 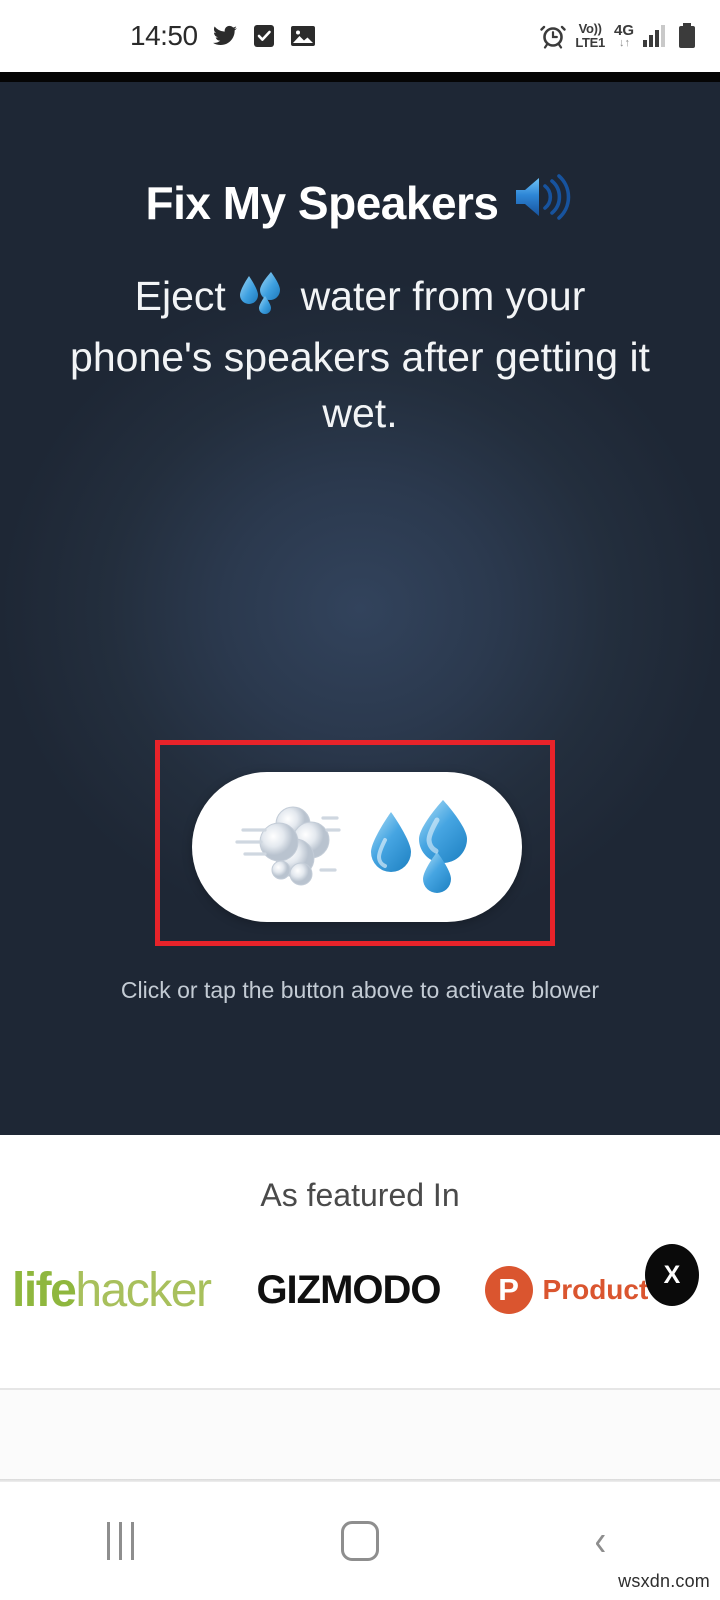 I want to click on twitter-icon, so click(x=225, y=36).